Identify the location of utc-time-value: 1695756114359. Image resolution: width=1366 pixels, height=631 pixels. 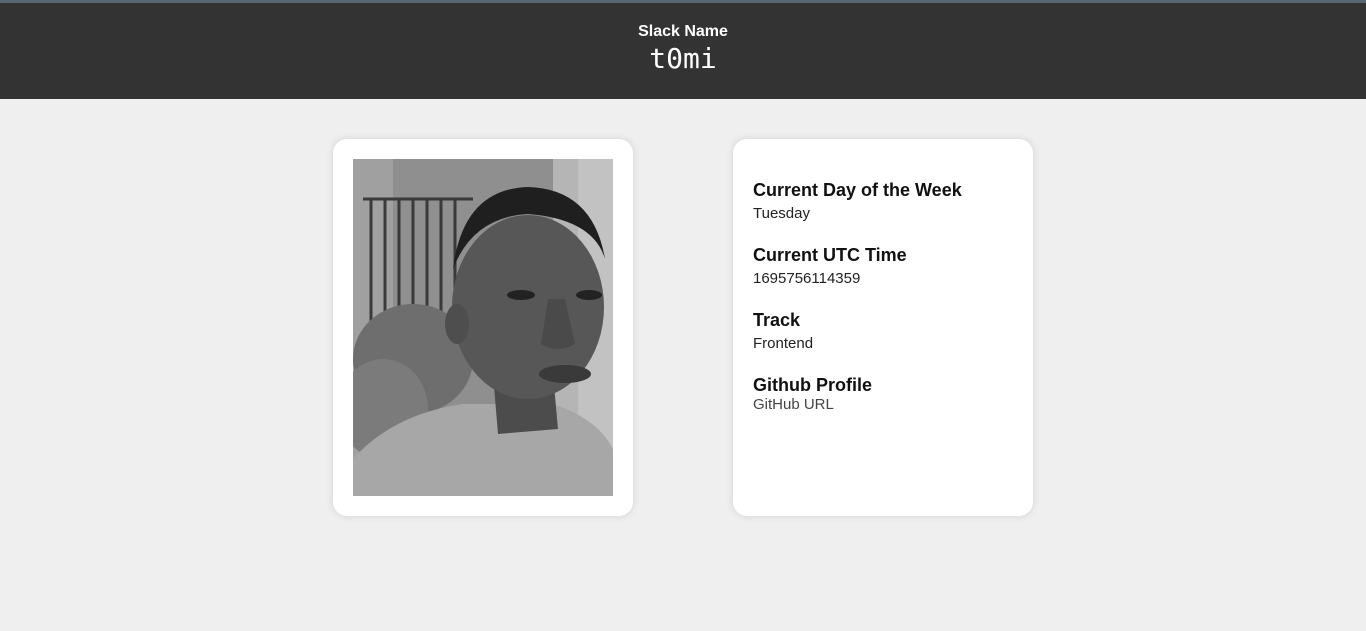
(807, 278).